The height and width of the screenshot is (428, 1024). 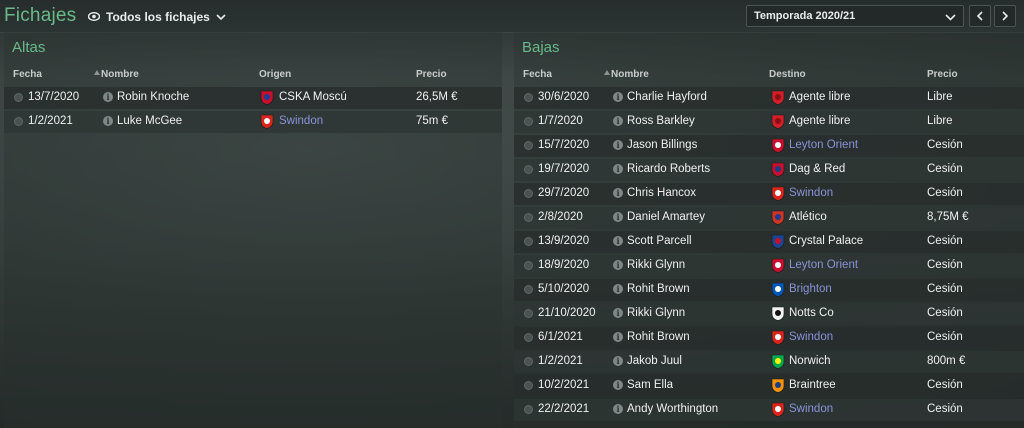 I want to click on transfer-date: 15/7/2020, so click(x=564, y=145).